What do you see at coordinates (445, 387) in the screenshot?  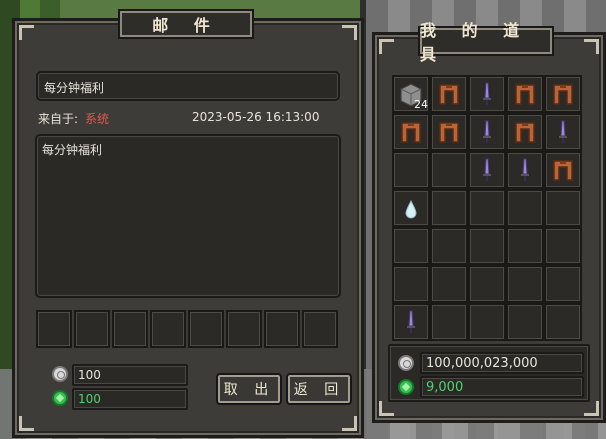 I see `inventory-gem-amount: 9,000` at bounding box center [445, 387].